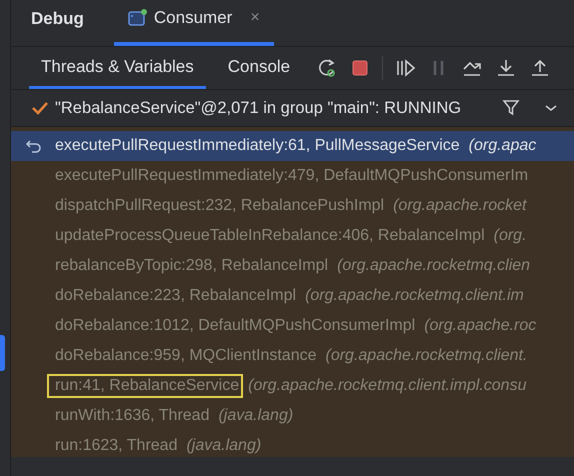 The width and height of the screenshot is (574, 476). I want to click on resume-icon, so click(406, 68).